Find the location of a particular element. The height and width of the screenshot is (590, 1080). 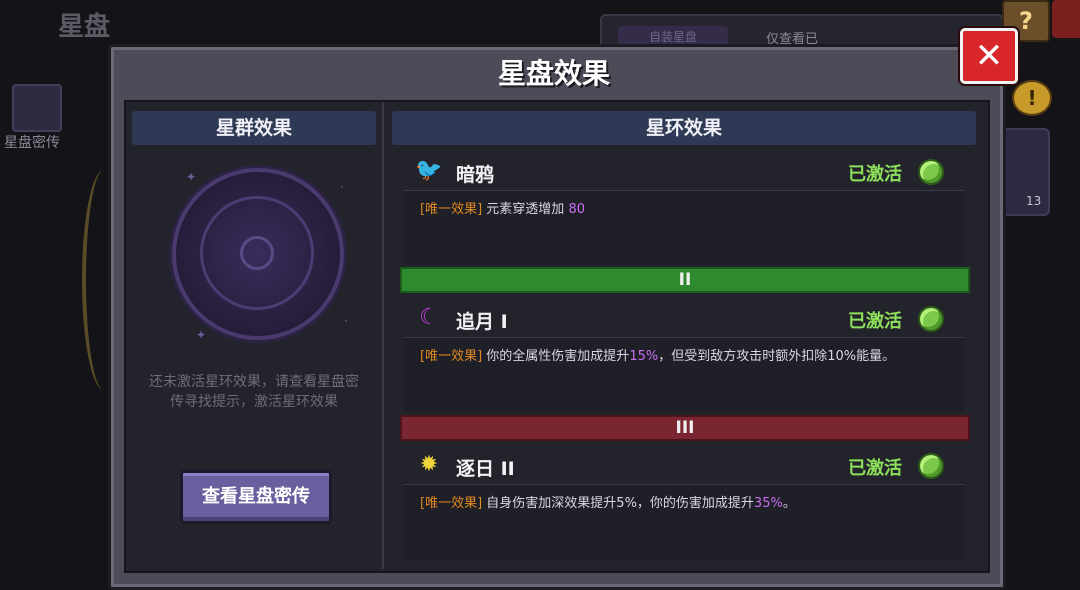

effect-description: [唯一效果] 自身伤害加深效果提升5%，你的伤害加成提升35%。 is located at coordinates (608, 501).